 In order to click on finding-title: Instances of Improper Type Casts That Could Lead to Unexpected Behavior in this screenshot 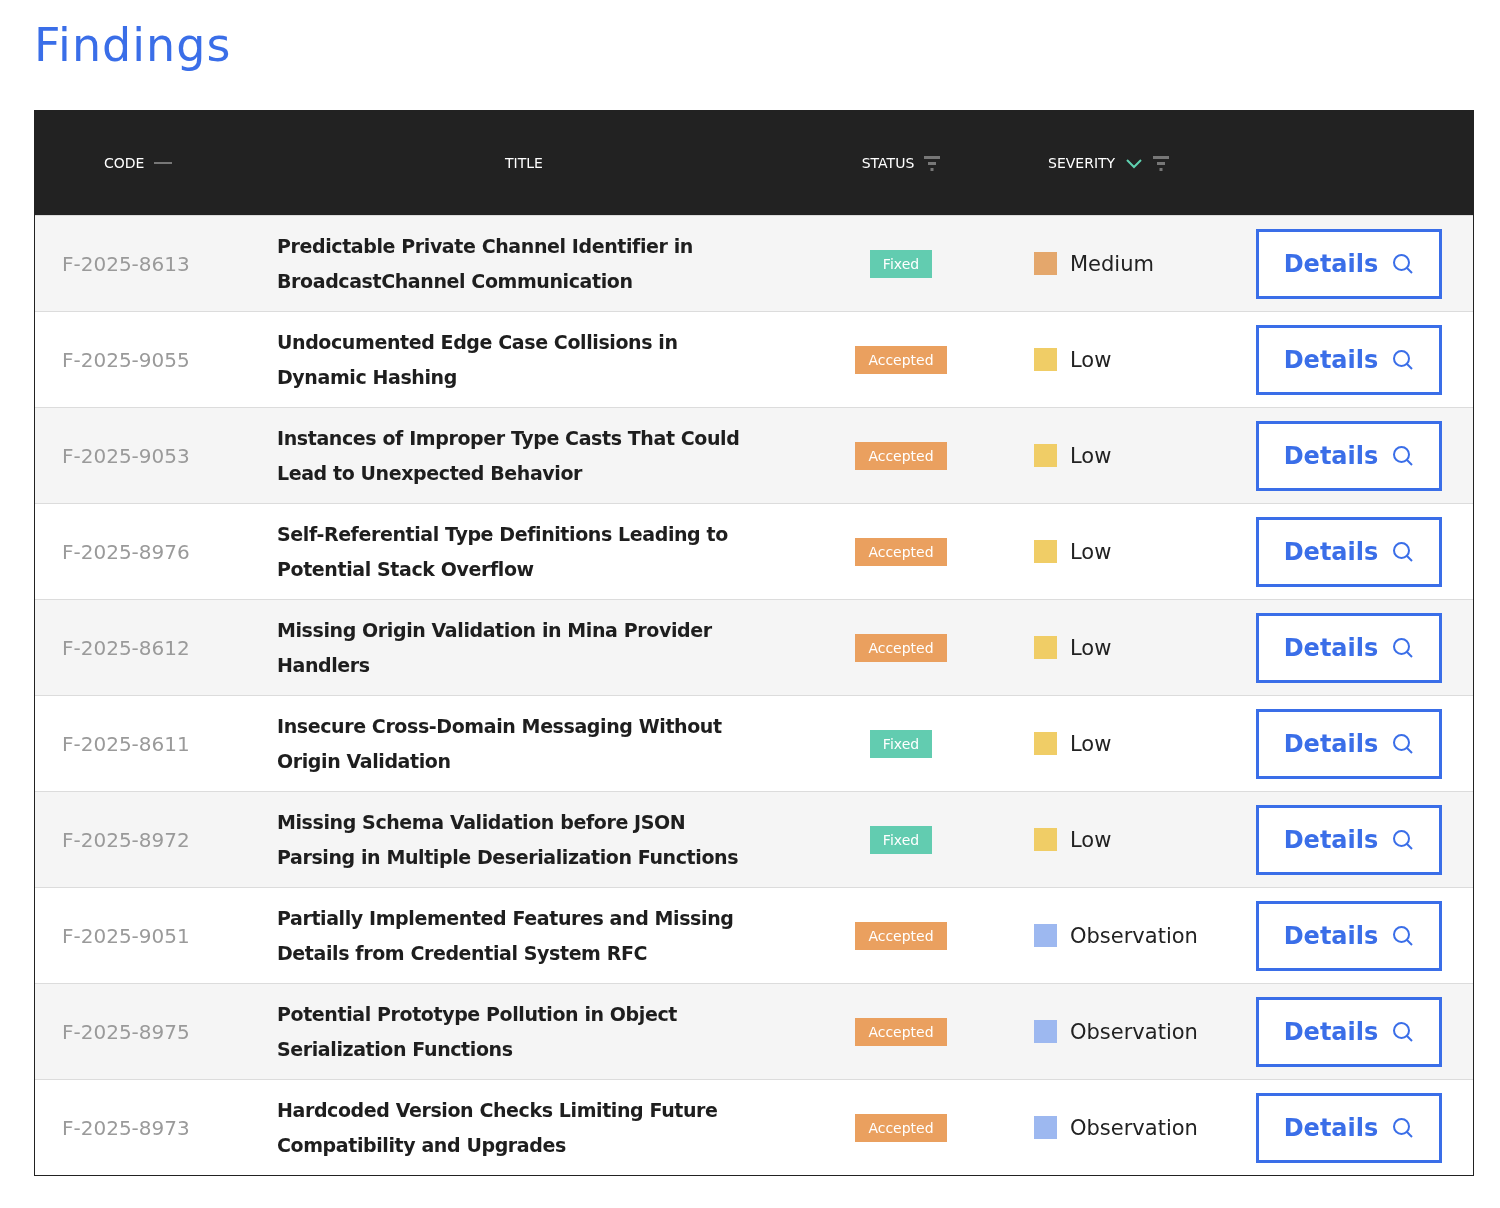, I will do `click(509, 455)`.